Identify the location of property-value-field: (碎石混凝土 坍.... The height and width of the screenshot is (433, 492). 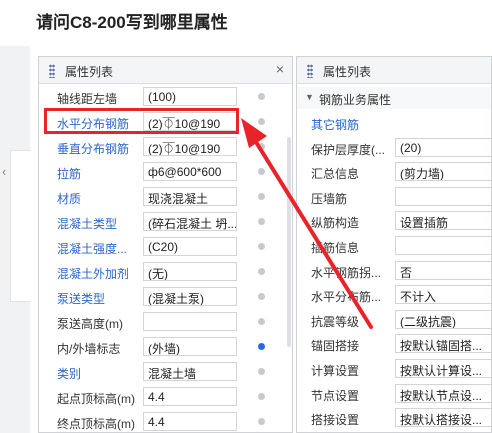
(190, 221).